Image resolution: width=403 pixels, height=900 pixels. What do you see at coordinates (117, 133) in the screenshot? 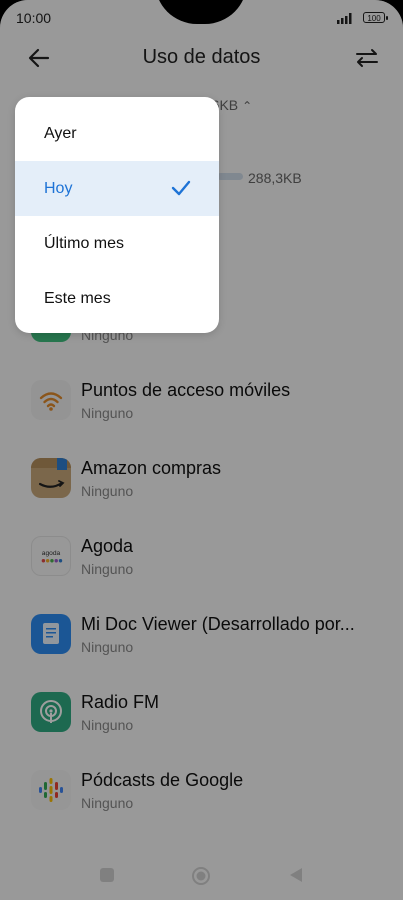
I see `dropdown-option-ayer: Ayer` at bounding box center [117, 133].